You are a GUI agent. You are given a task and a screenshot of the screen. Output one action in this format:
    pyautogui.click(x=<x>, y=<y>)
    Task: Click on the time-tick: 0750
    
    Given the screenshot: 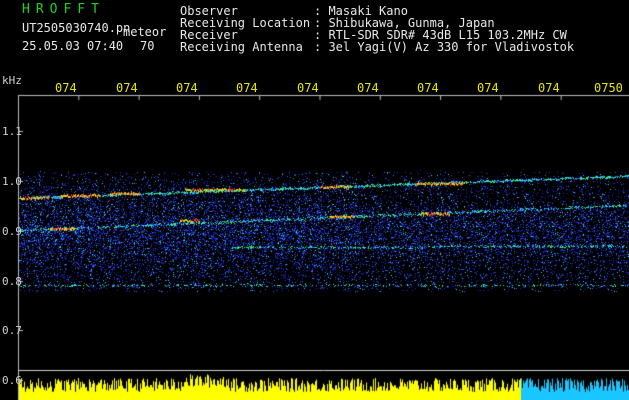 What is the action you would take?
    pyautogui.click(x=608, y=88)
    